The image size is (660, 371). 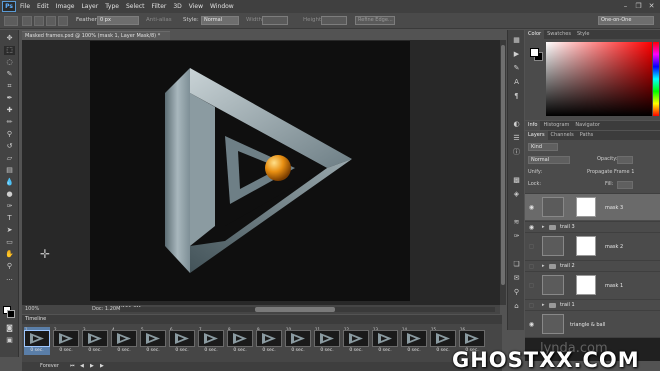 I want to click on vertical-scroll-thumb, so click(x=503, y=165).